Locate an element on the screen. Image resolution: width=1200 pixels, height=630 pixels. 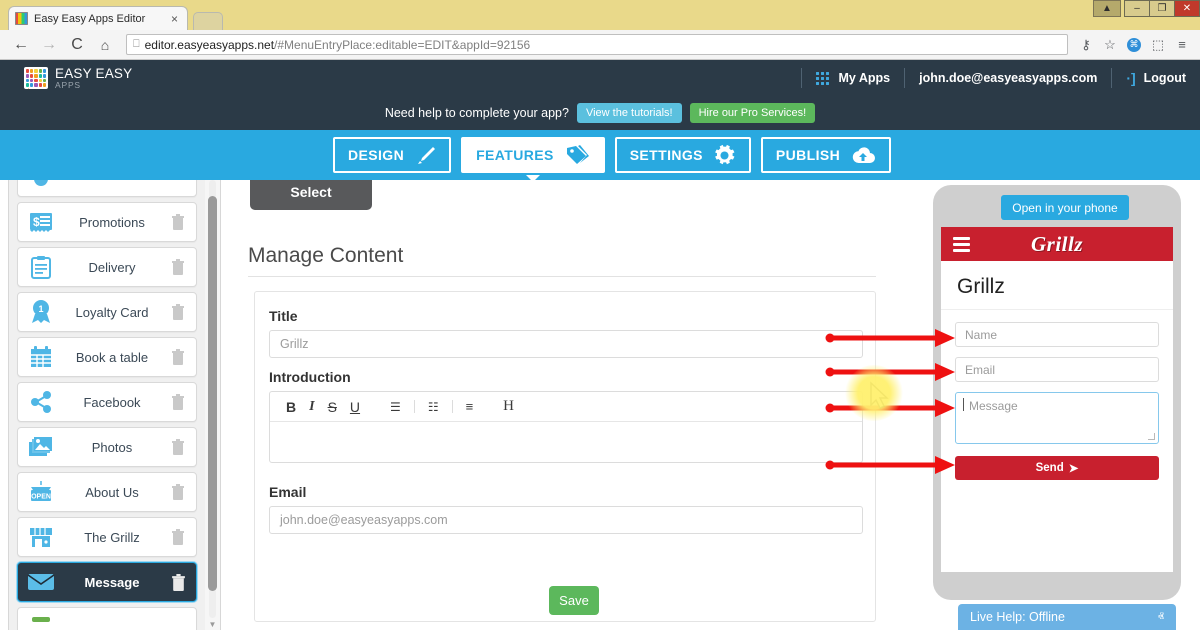
phone-message-textarea: Message is located at coordinates (1057, 418).